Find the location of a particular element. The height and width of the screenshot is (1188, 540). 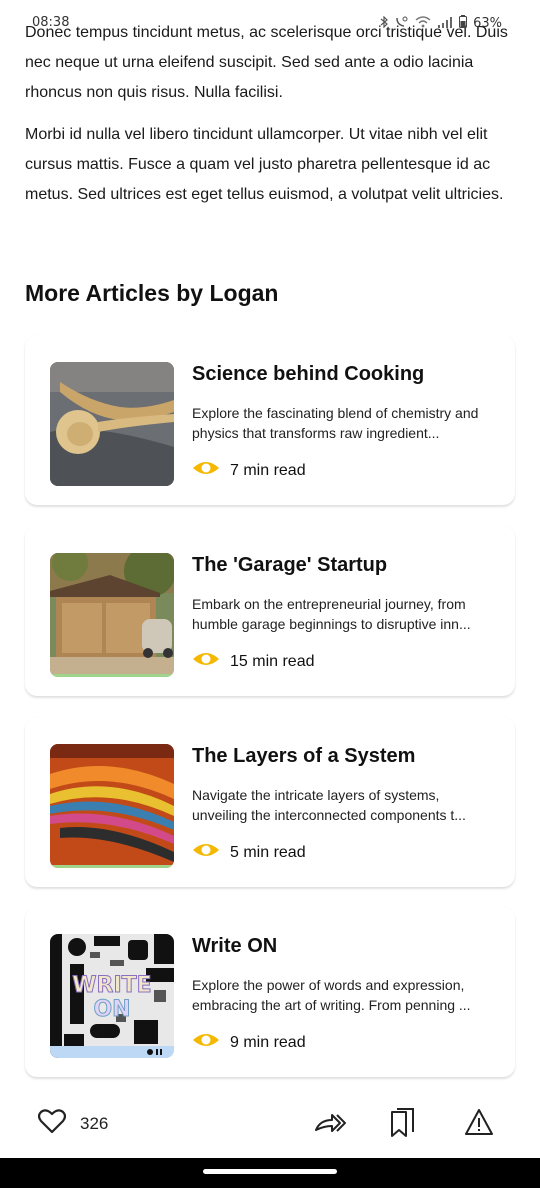

status-time: 08:38 is located at coordinates (51, 22).